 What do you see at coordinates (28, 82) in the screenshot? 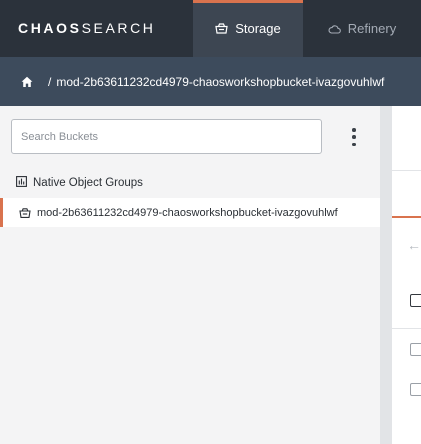
I see `home-icon` at bounding box center [28, 82].